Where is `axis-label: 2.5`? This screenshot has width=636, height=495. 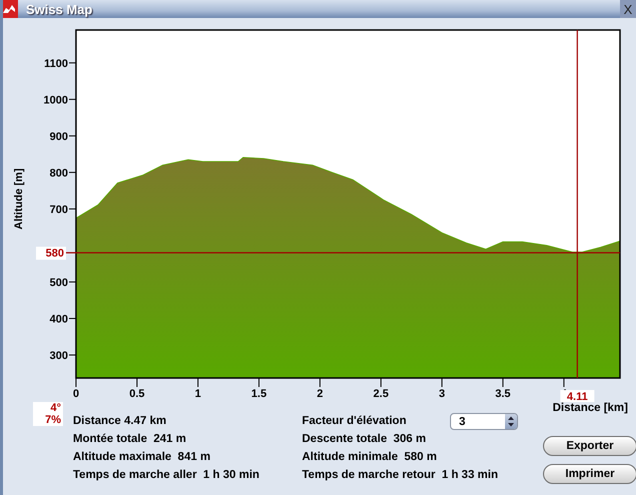 axis-label: 2.5 is located at coordinates (381, 394).